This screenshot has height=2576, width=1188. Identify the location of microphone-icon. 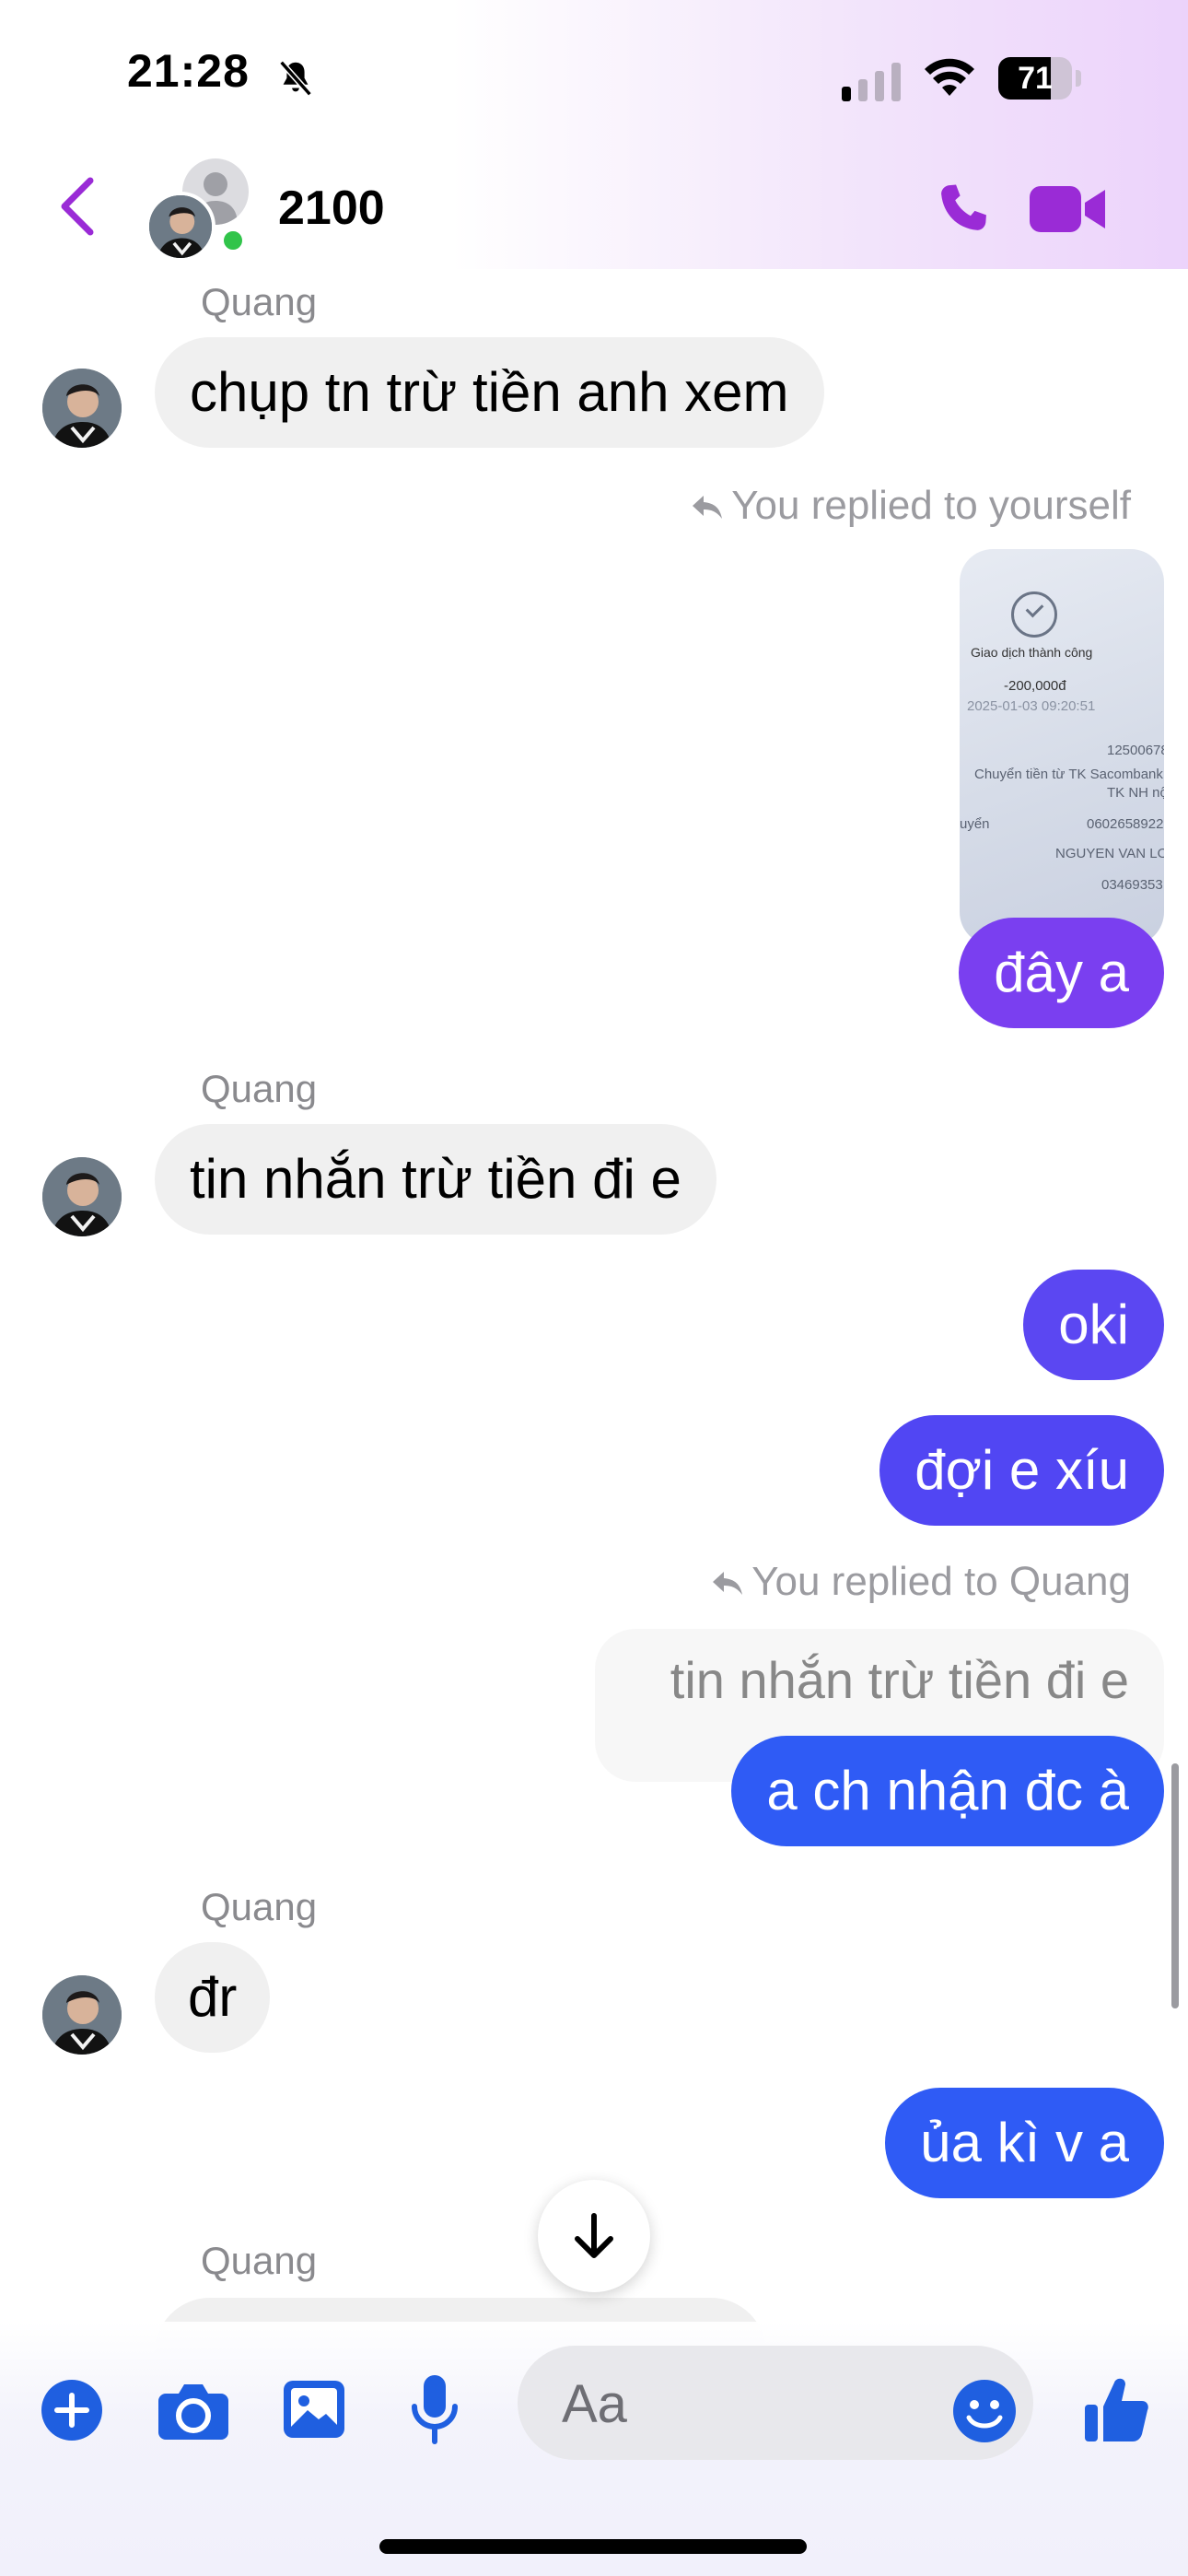
(434, 2410).